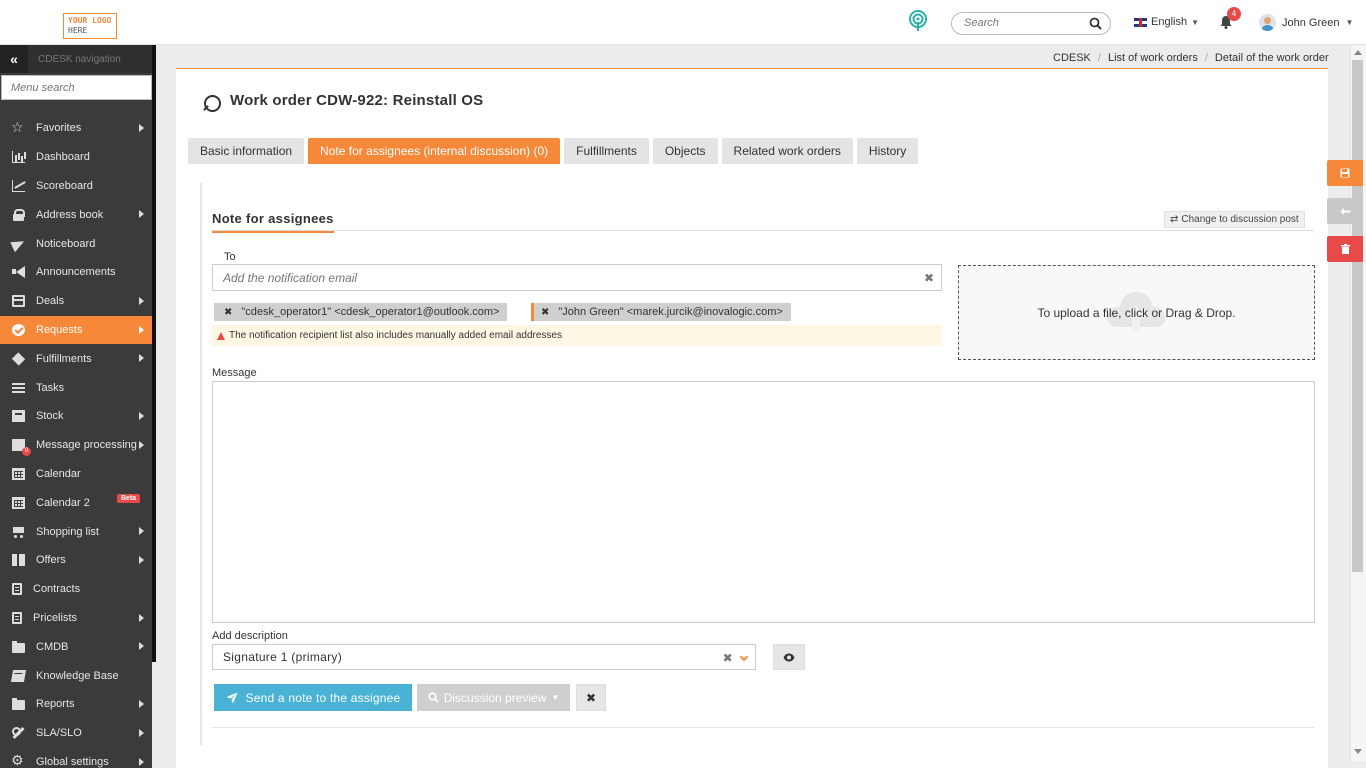 The height and width of the screenshot is (768, 1366). What do you see at coordinates (887, 151) in the screenshot?
I see `tab-history: History` at bounding box center [887, 151].